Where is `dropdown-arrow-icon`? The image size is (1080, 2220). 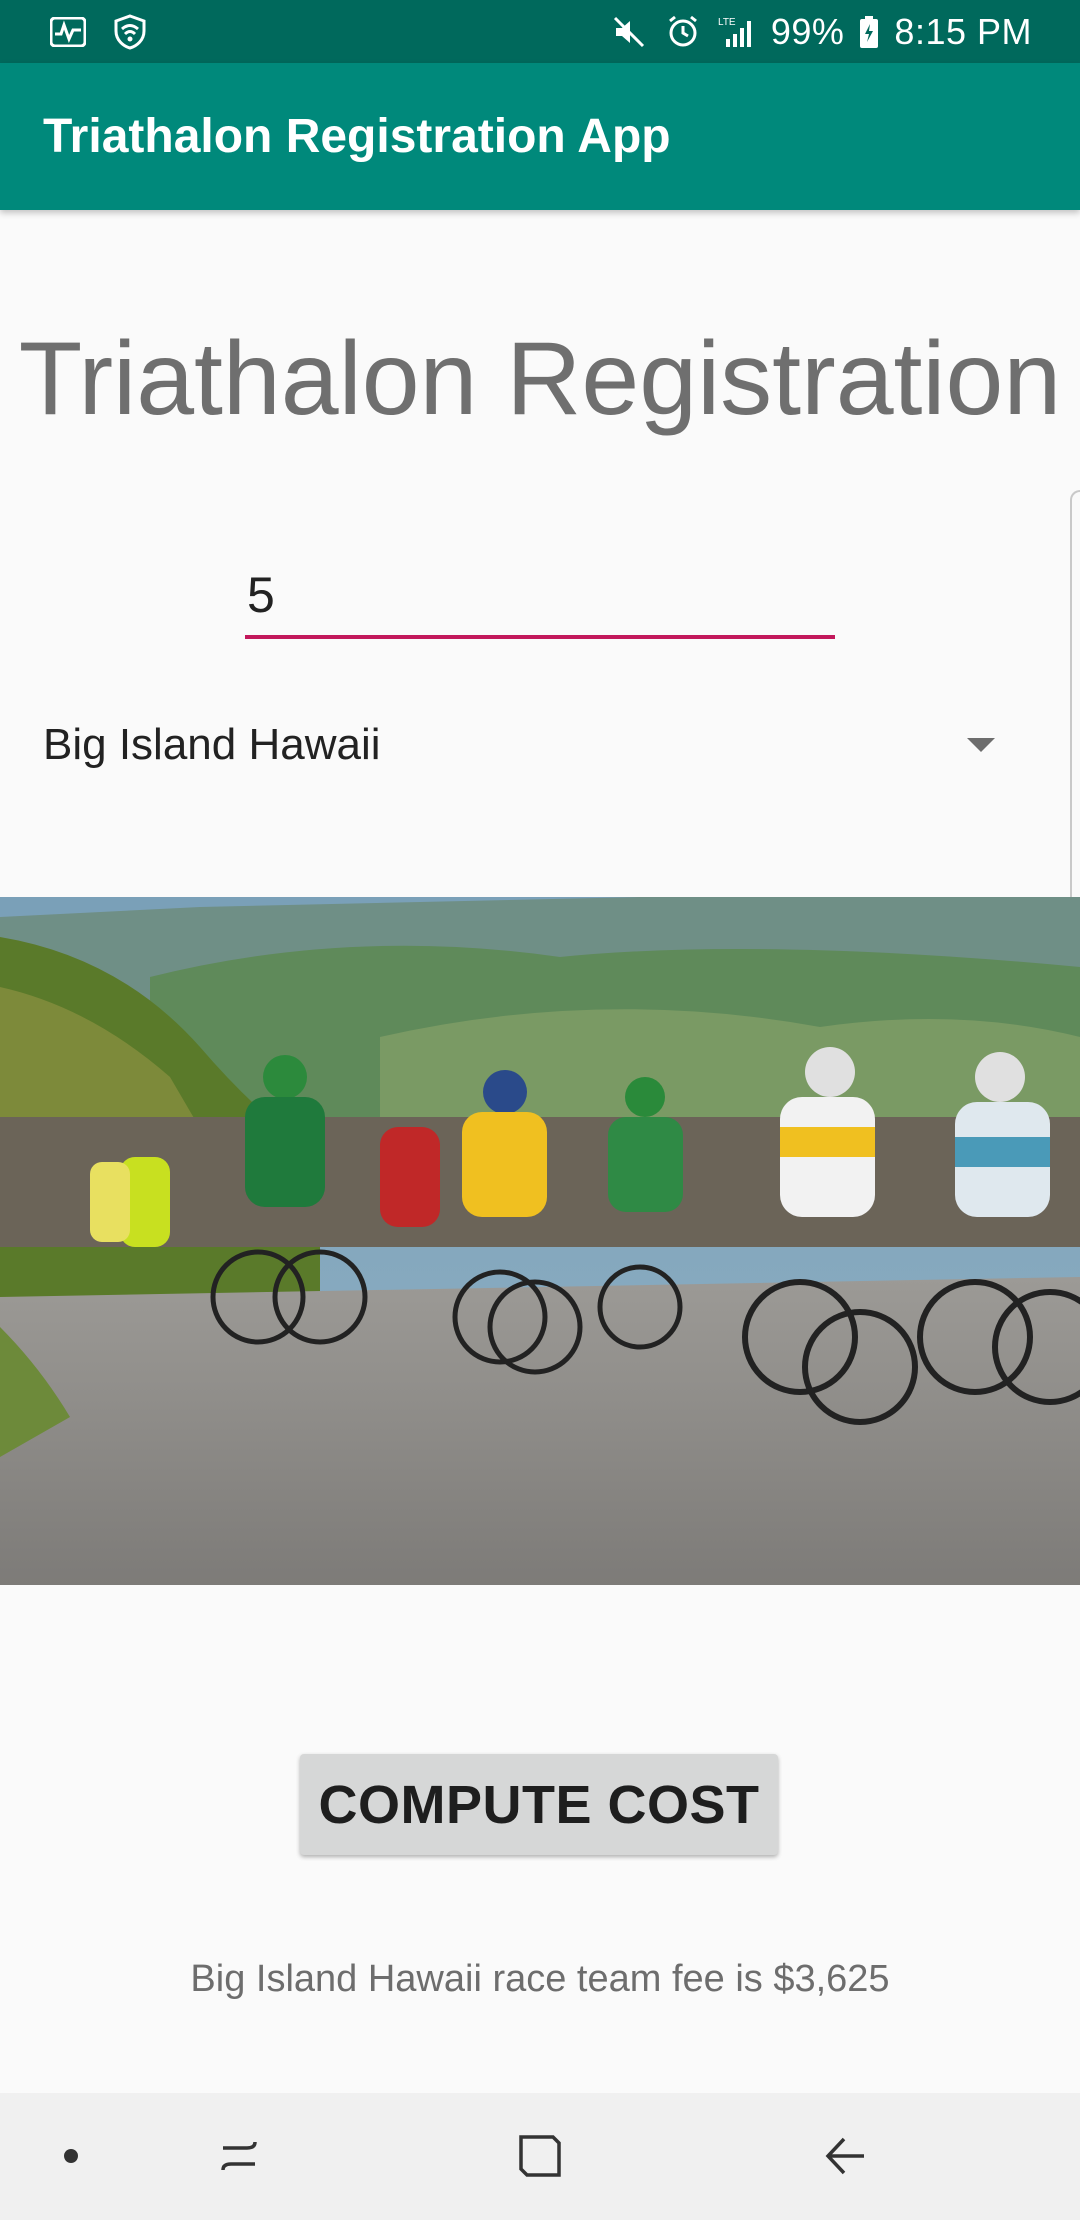
dropdown-arrow-icon is located at coordinates (981, 745).